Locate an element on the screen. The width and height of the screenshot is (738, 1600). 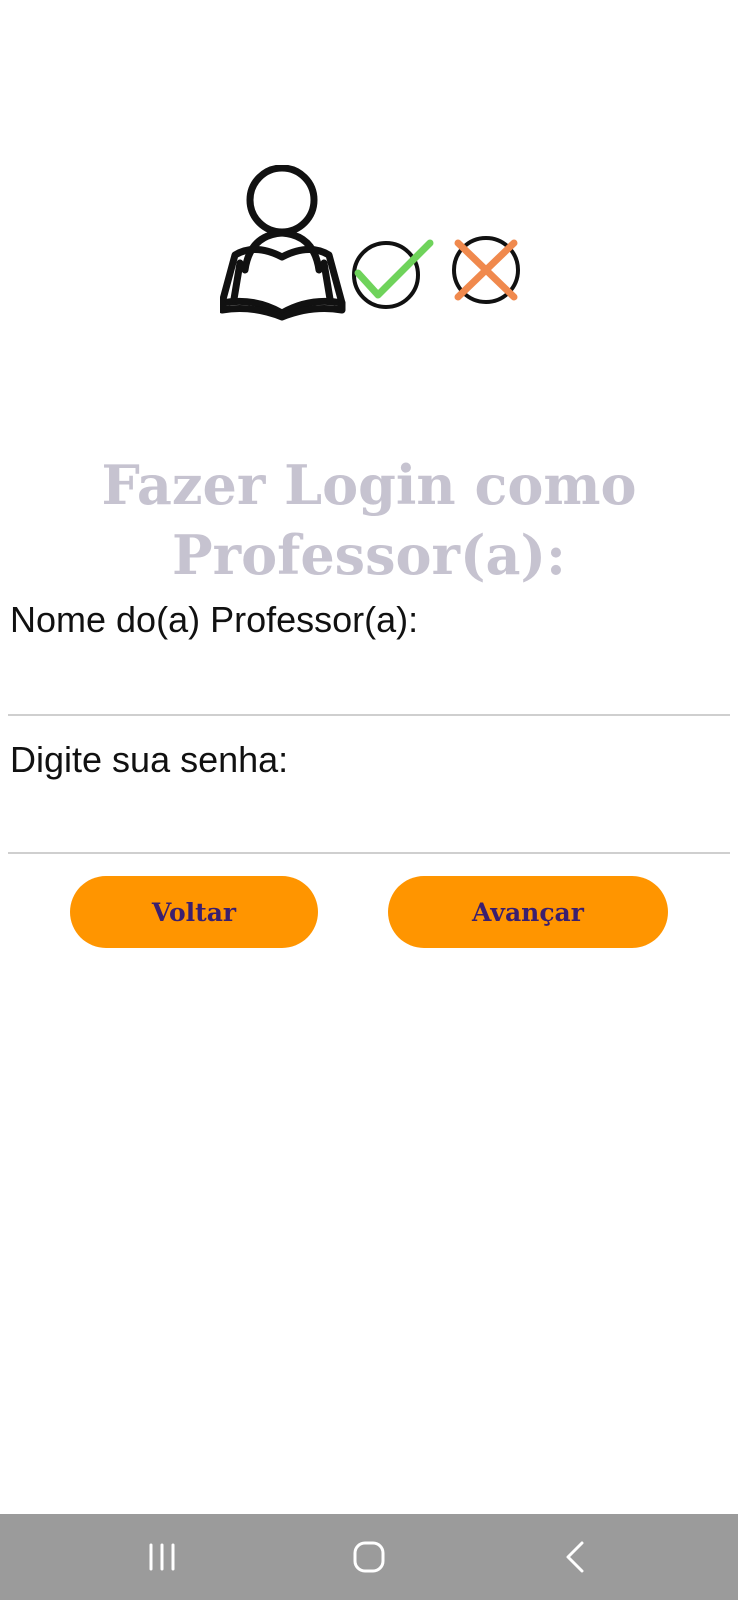
next-button: Avançar is located at coordinates (528, 912).